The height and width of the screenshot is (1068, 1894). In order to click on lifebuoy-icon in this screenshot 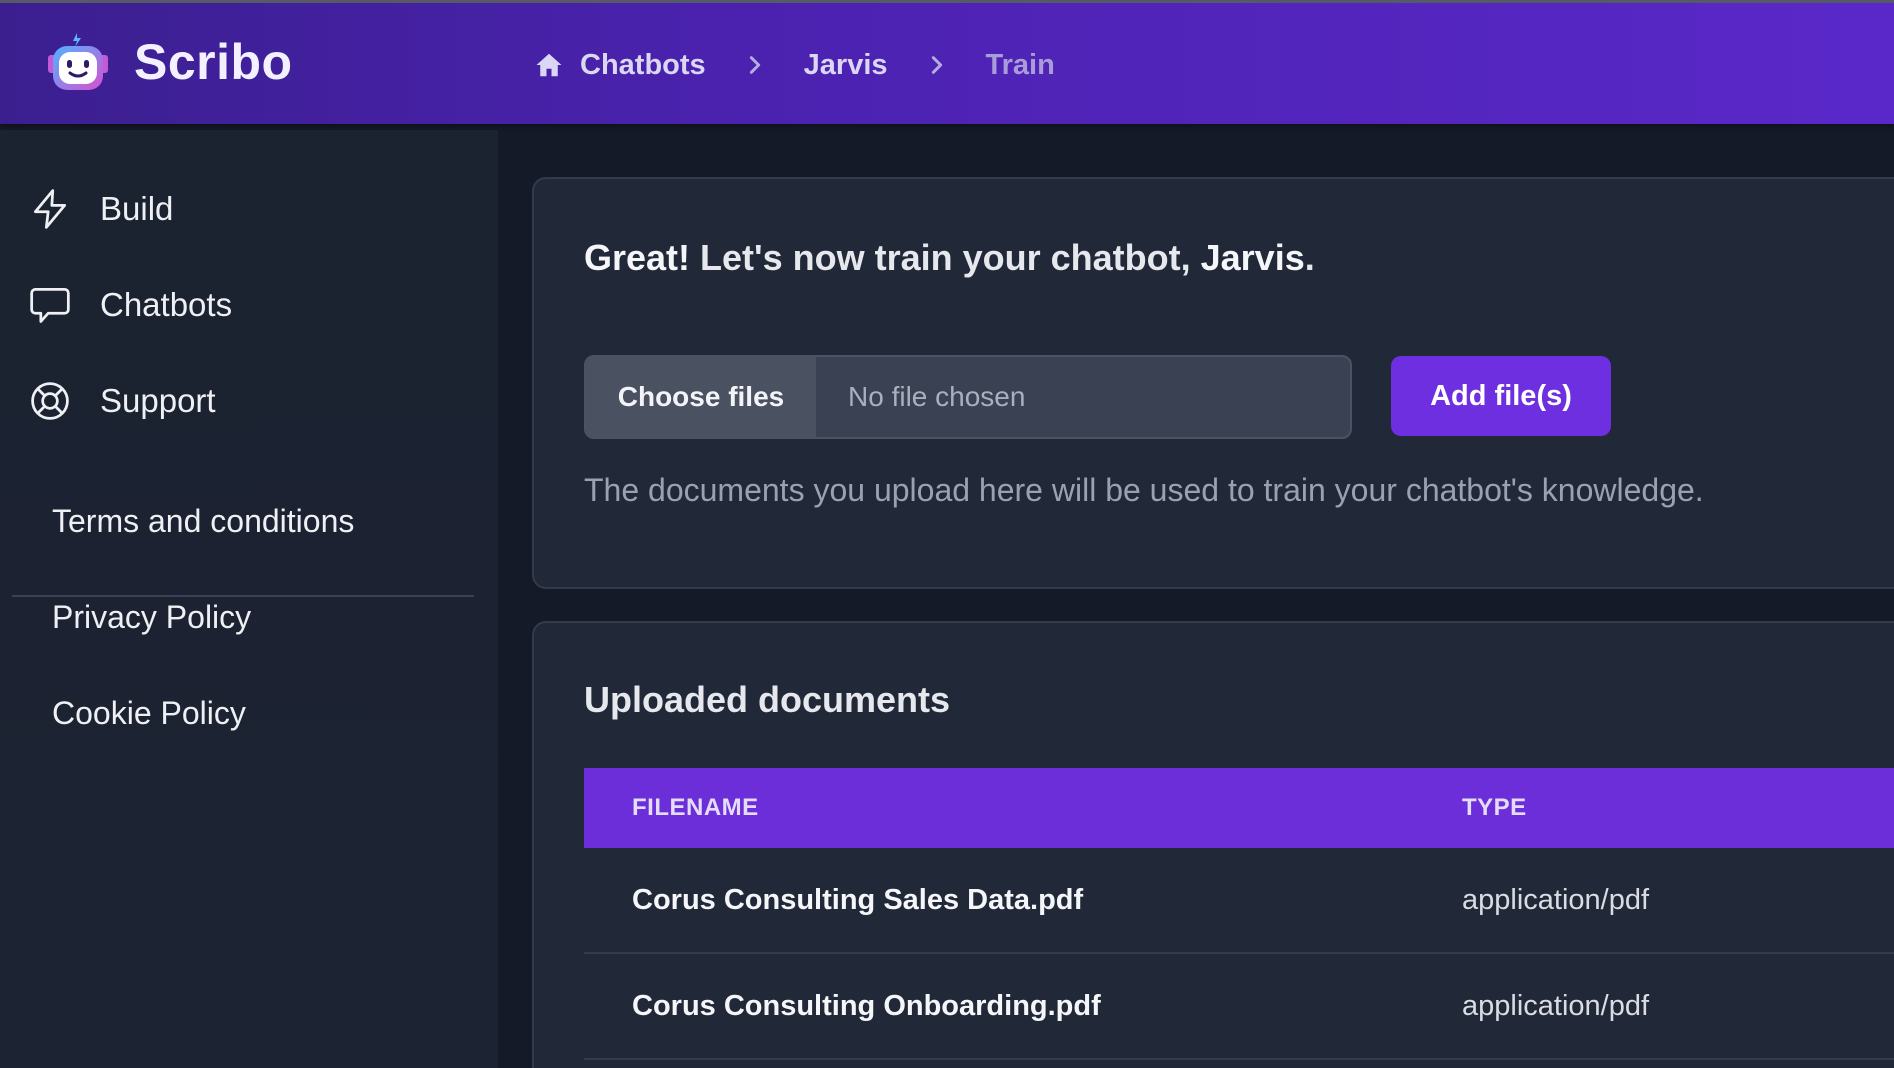, I will do `click(50, 401)`.